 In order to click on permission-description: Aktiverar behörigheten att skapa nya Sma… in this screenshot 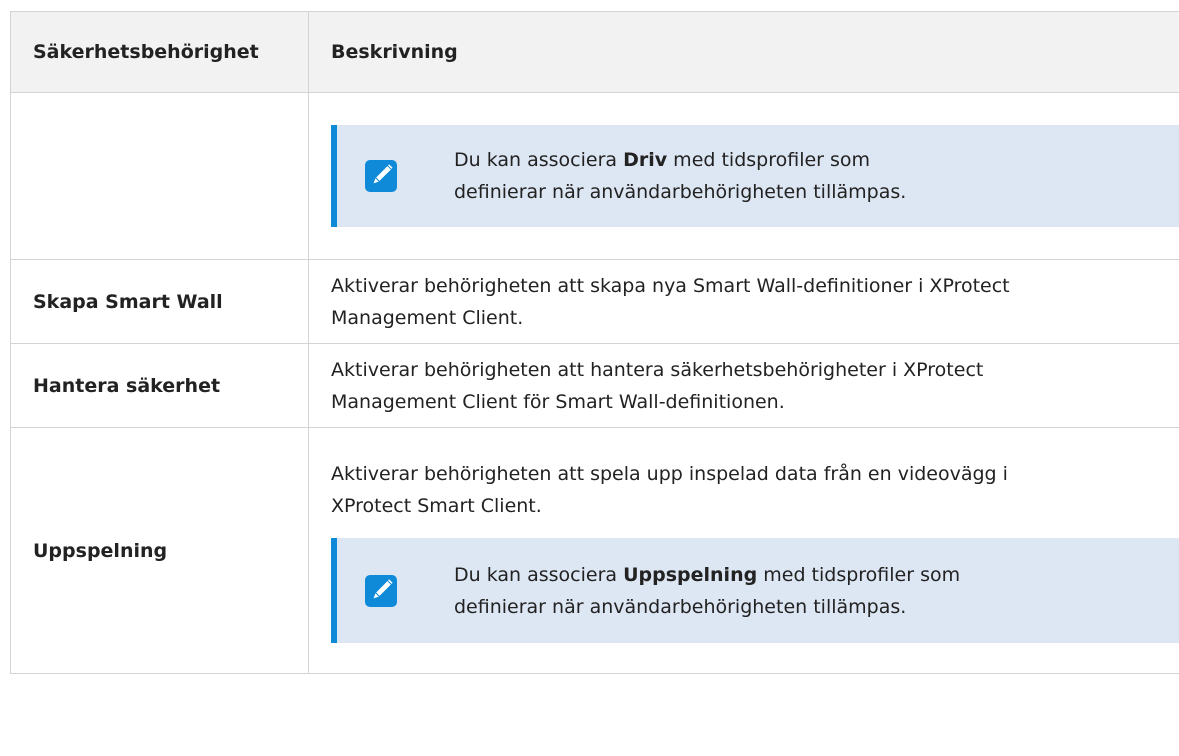, I will do `click(743, 301)`.